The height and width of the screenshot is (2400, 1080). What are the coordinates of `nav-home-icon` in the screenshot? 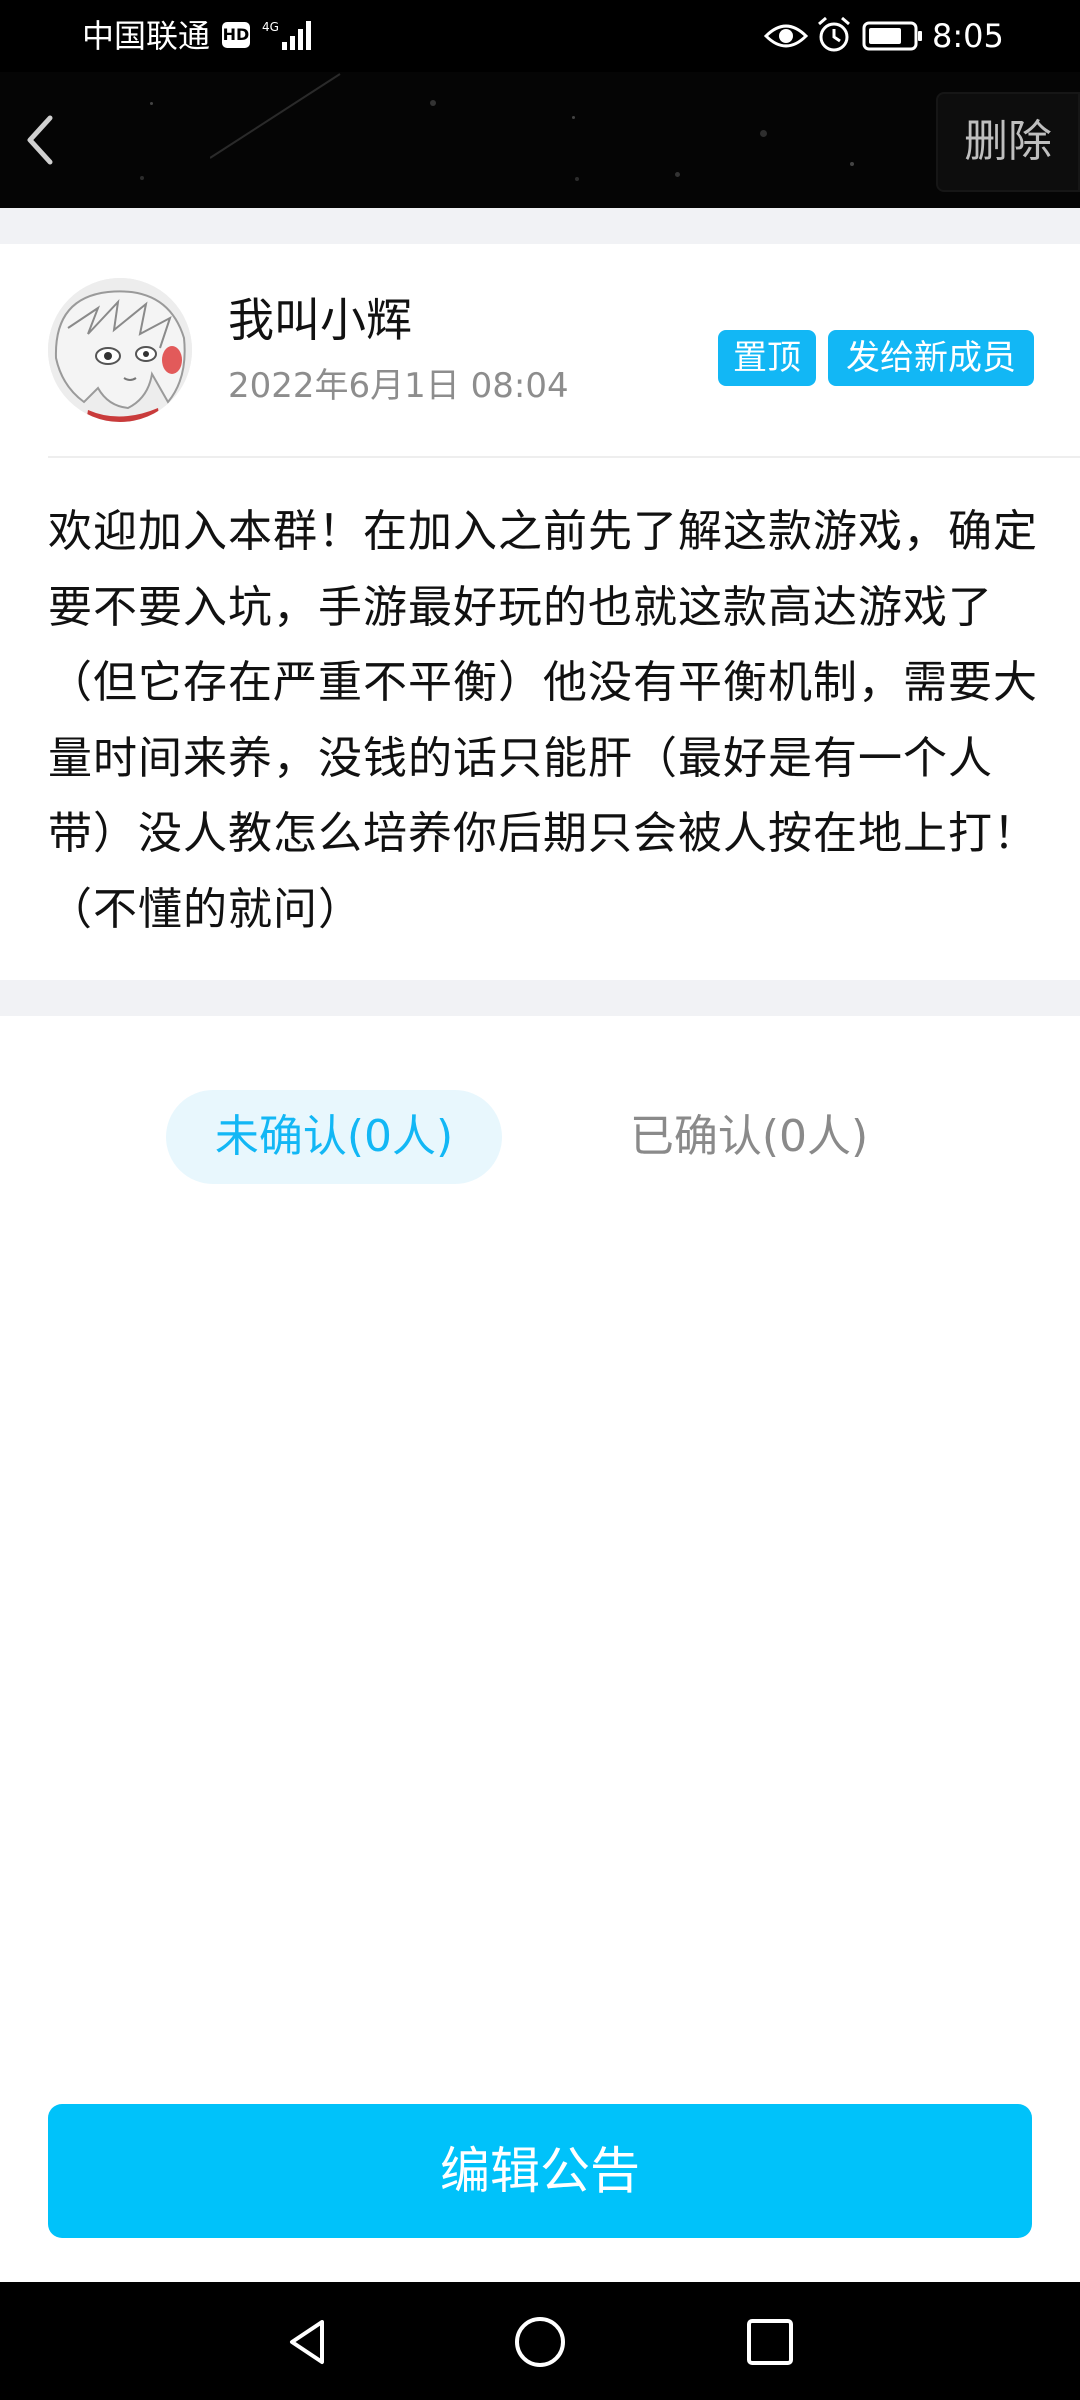 It's located at (540, 2342).